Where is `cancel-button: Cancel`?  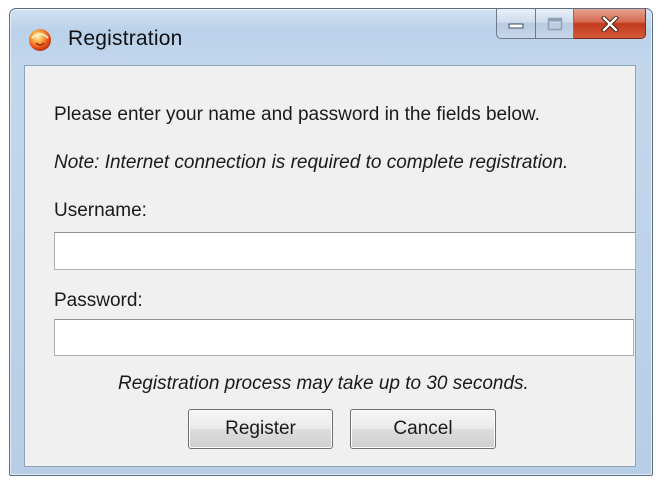 cancel-button: Cancel is located at coordinates (423, 429).